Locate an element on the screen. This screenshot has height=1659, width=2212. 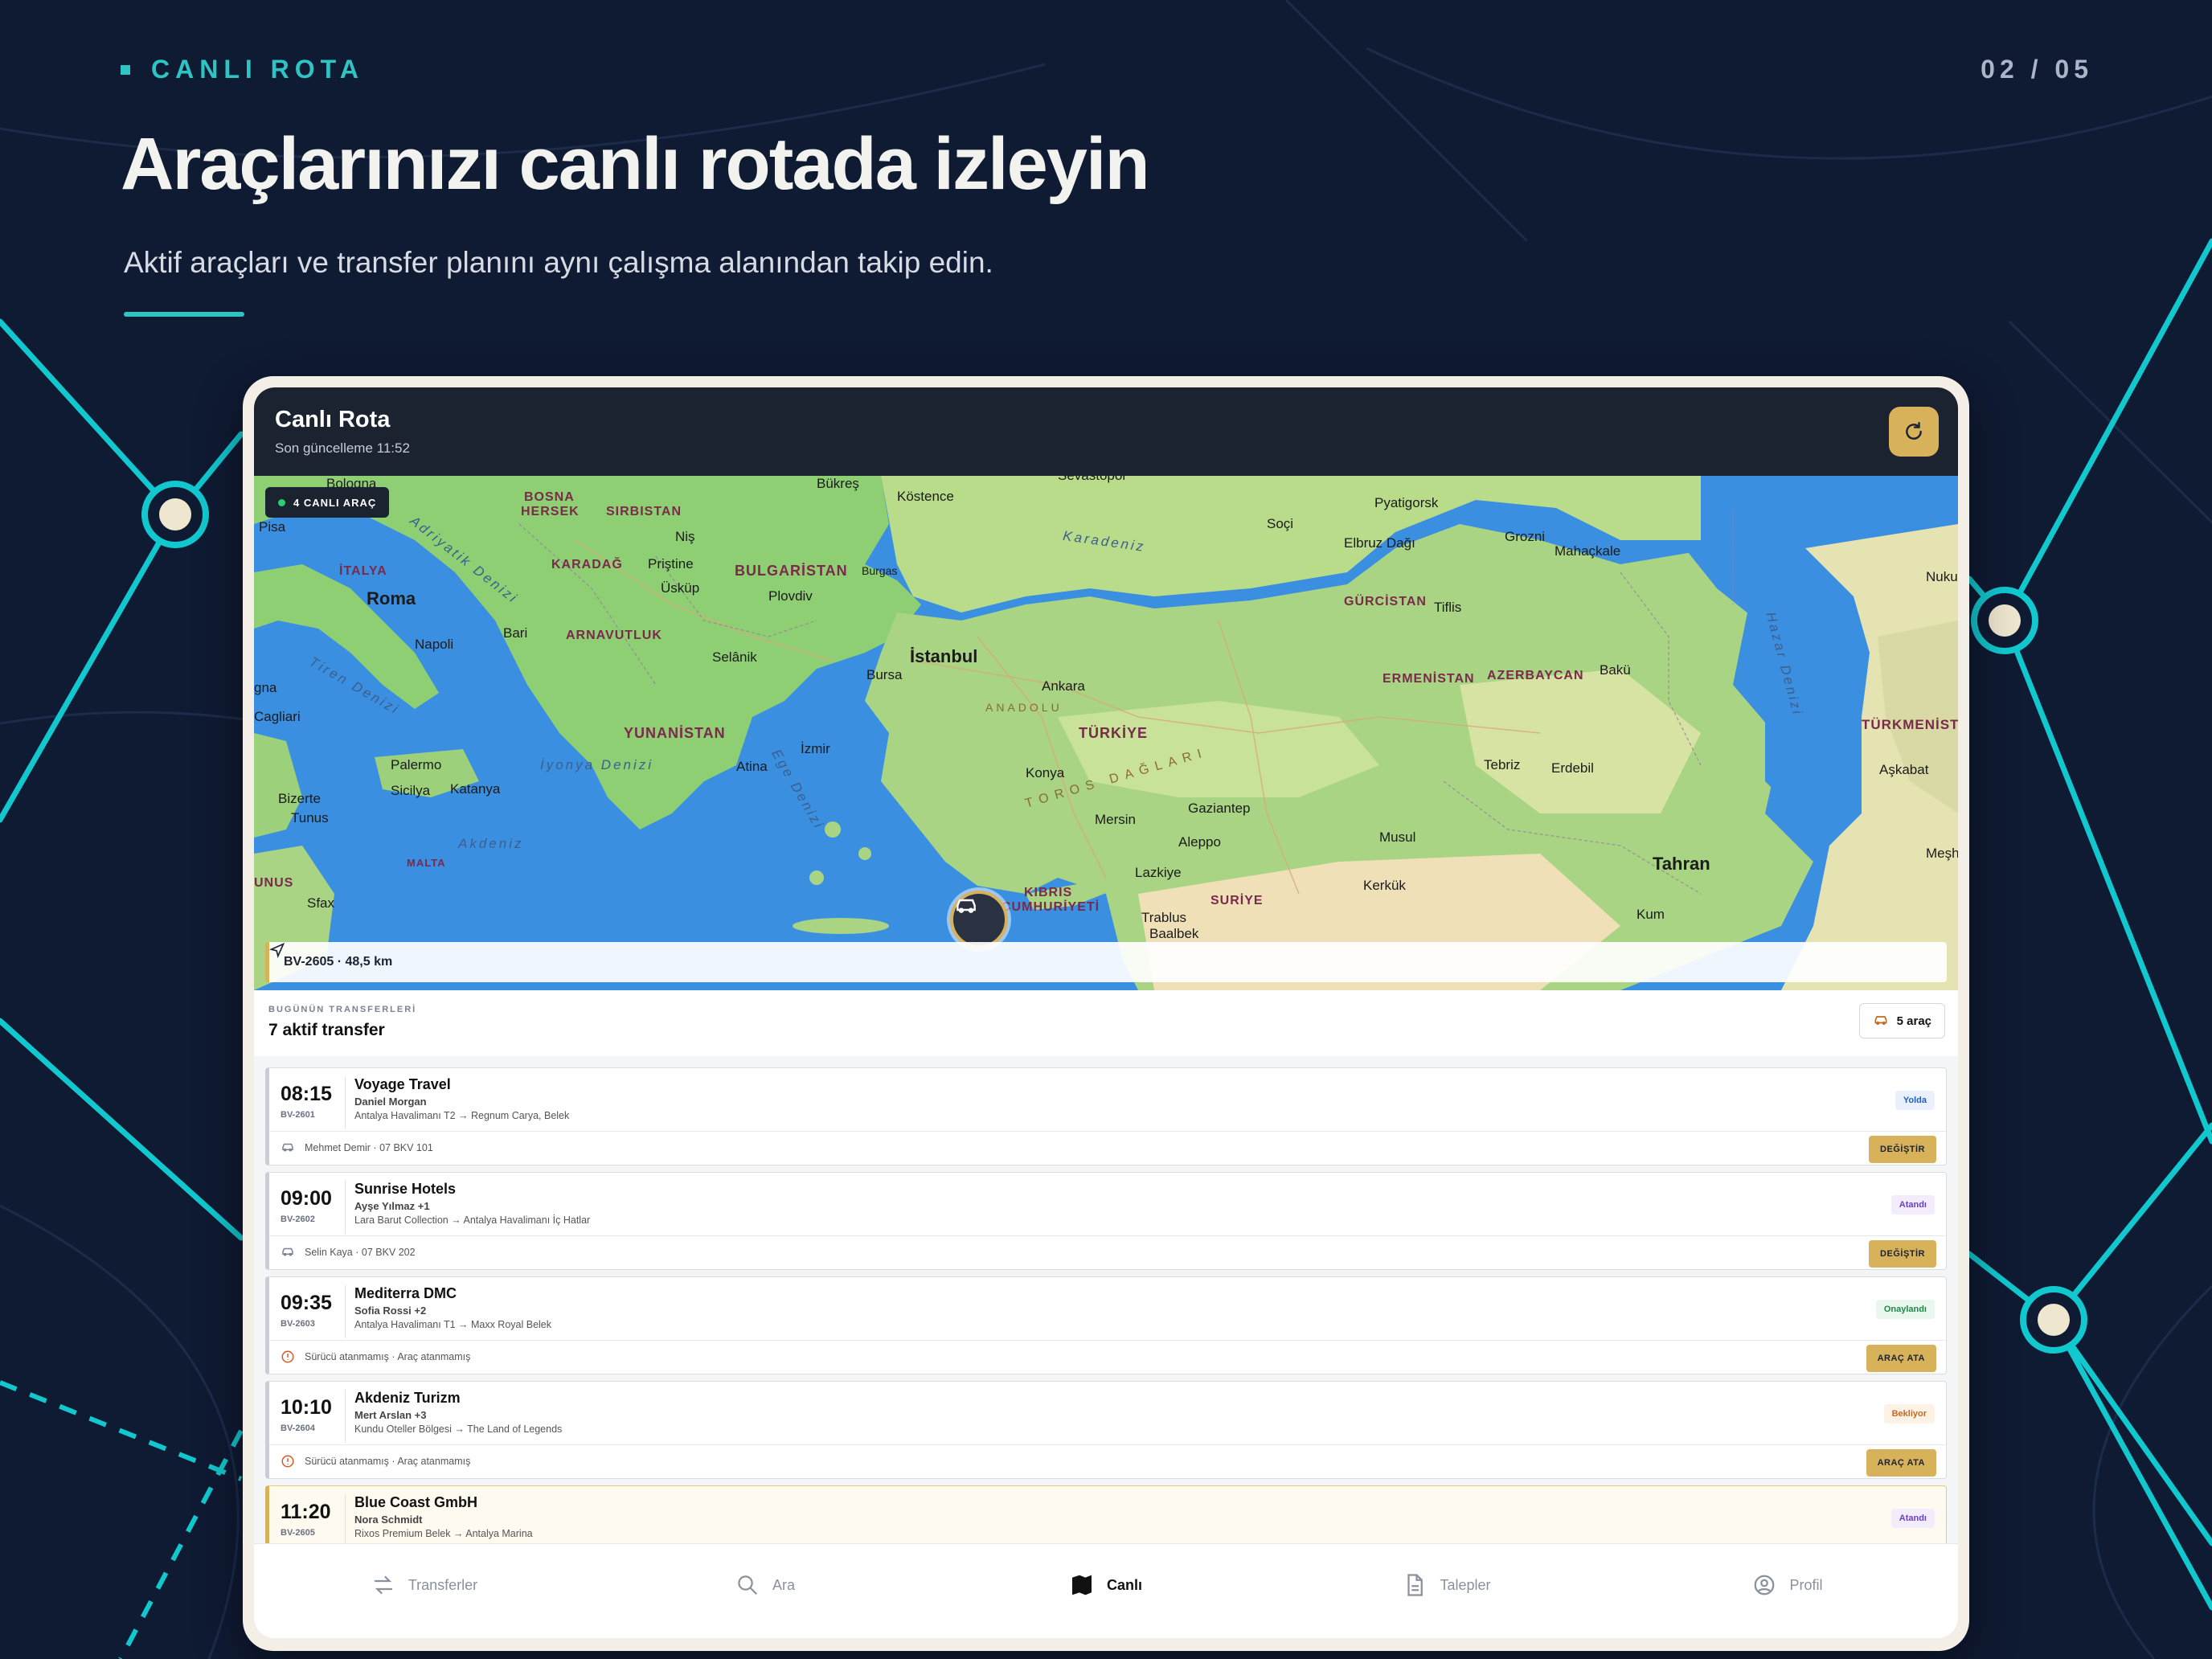
passenger-name: Mert Arslan +3 is located at coordinates (390, 1415).